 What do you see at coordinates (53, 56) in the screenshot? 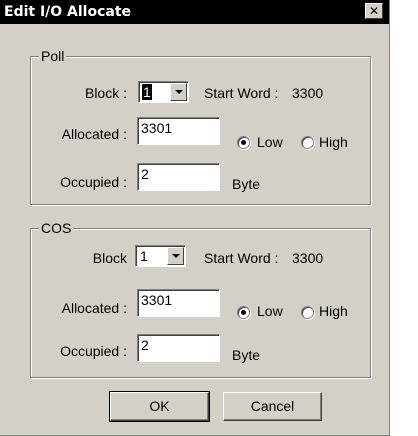
I see `poll-group-label: Poll` at bounding box center [53, 56].